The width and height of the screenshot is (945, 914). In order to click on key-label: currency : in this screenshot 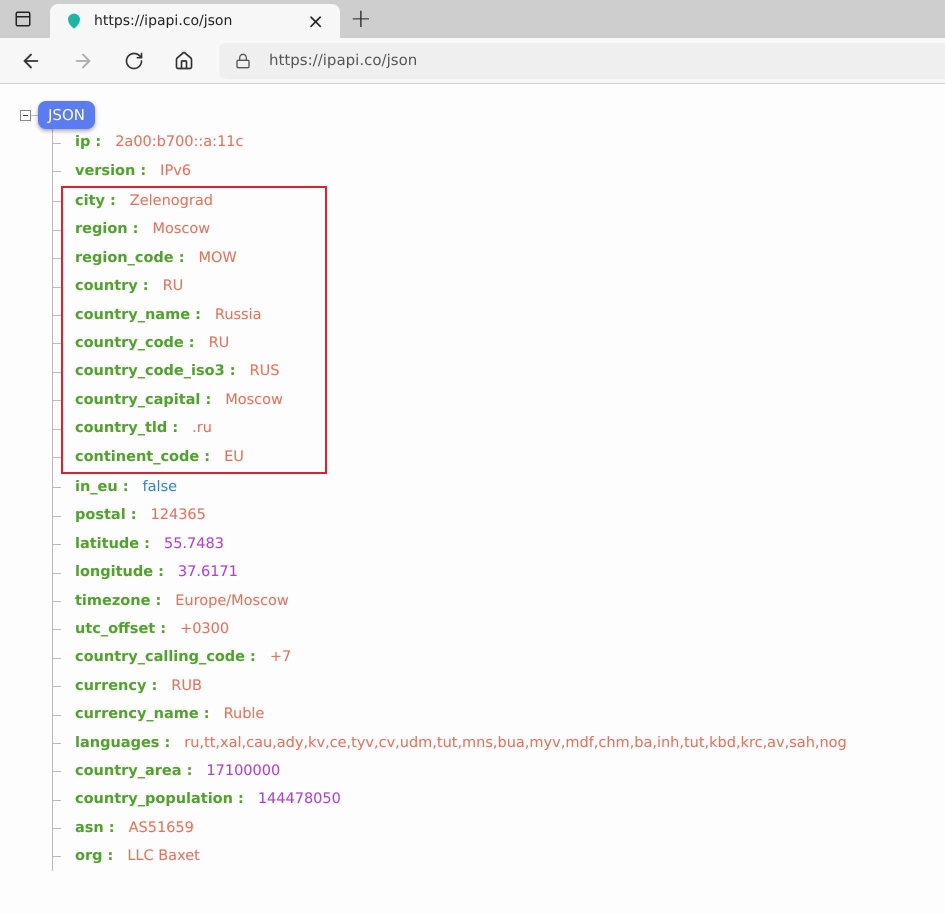, I will do `click(116, 686)`.